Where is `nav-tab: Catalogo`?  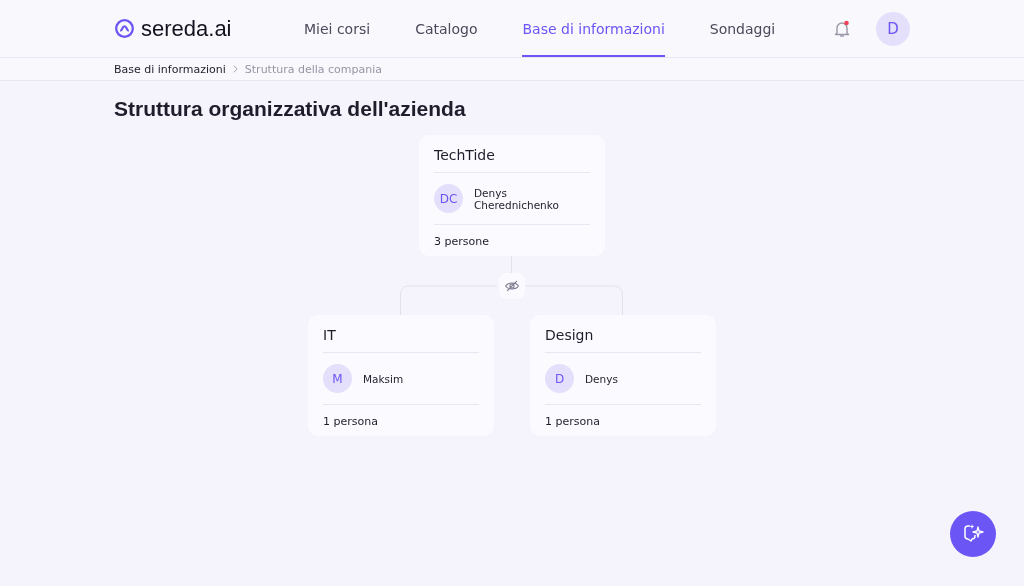 nav-tab: Catalogo is located at coordinates (446, 28).